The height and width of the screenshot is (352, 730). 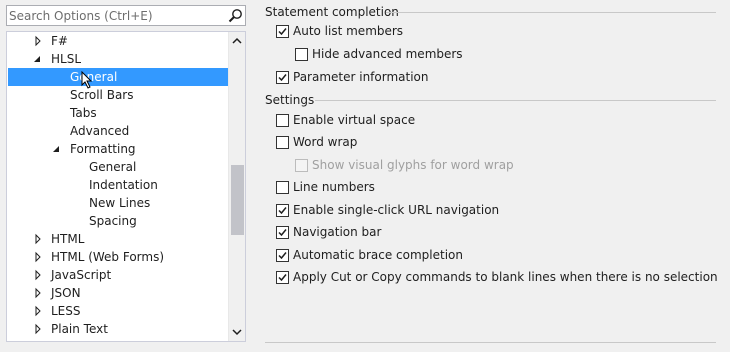 What do you see at coordinates (102, 95) in the screenshot?
I see `tree-item-label: Scroll Bars` at bounding box center [102, 95].